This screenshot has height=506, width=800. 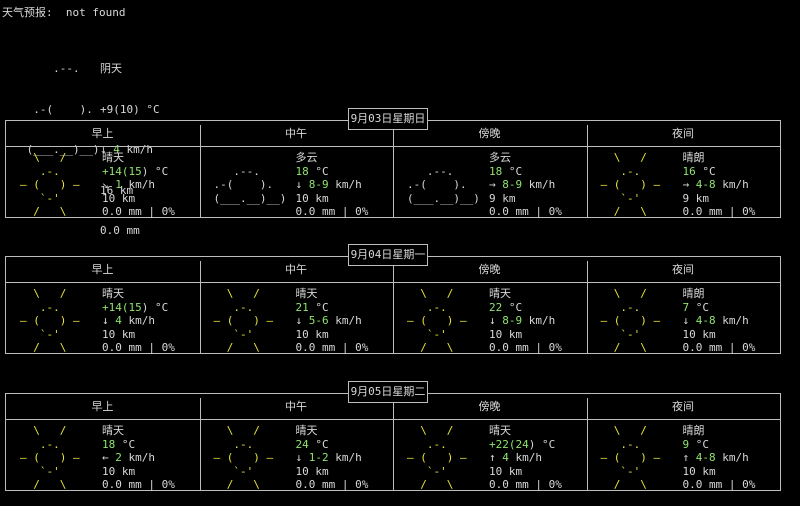 What do you see at coordinates (118, 457) in the screenshot?
I see `wind-value: 2` at bounding box center [118, 457].